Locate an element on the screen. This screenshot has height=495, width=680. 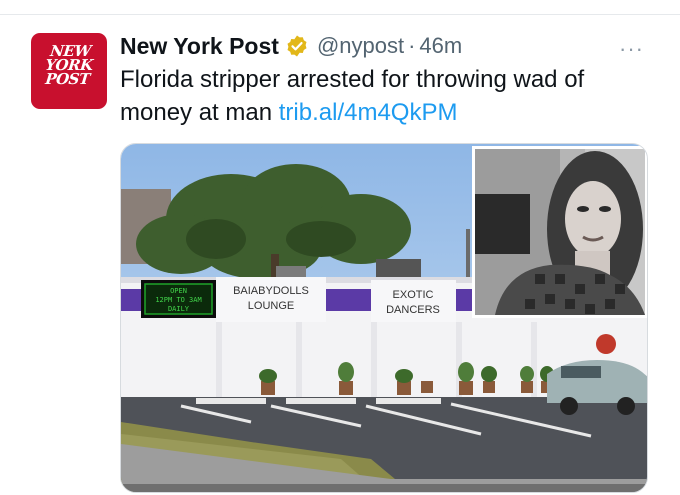
sign-dancers-line1: EXOTIC is located at coordinates (413, 295).